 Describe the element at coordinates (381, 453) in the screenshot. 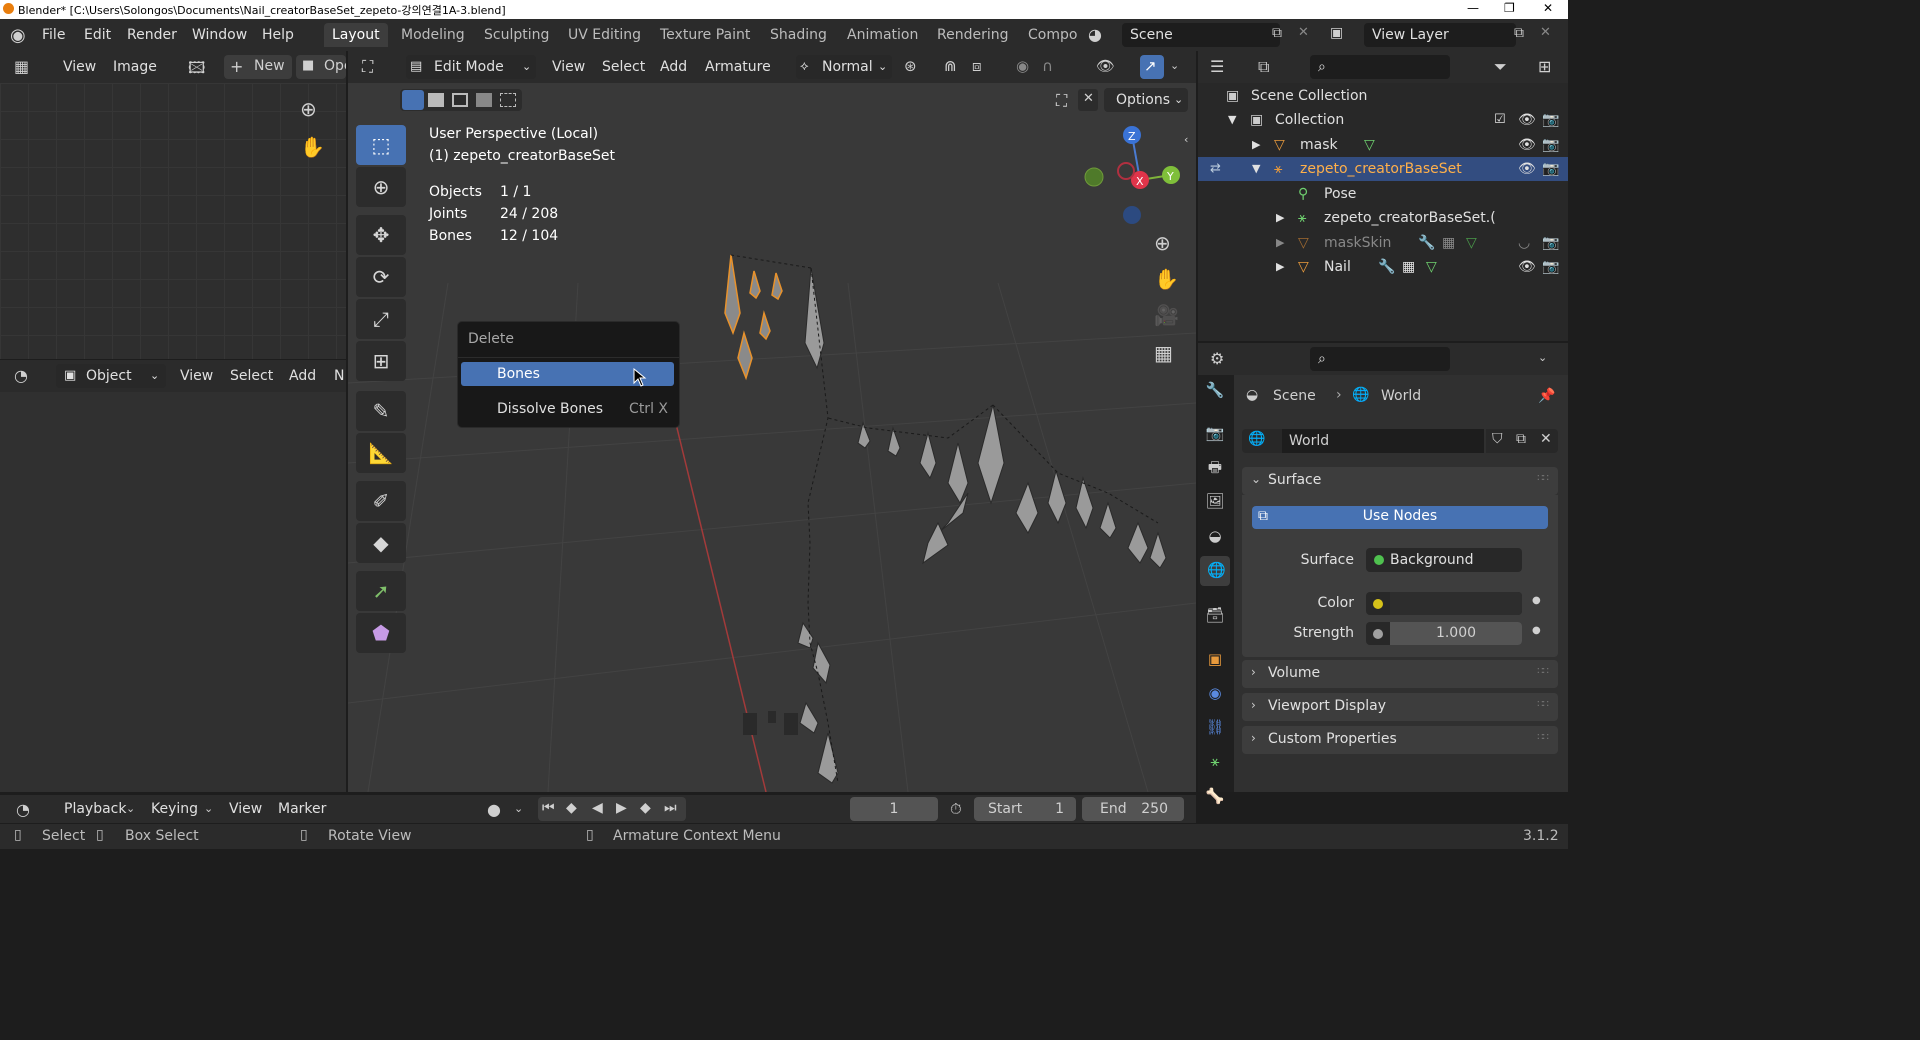

I see `measure-tool: 📐` at that location.